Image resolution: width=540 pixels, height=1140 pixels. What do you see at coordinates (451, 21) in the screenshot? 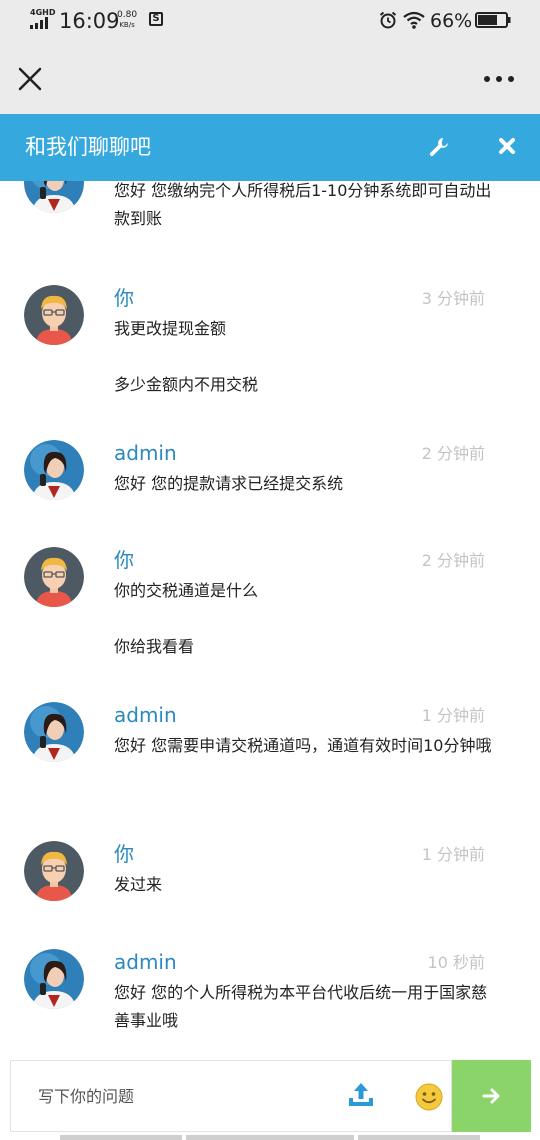
I see `battery-percent: 66%` at bounding box center [451, 21].